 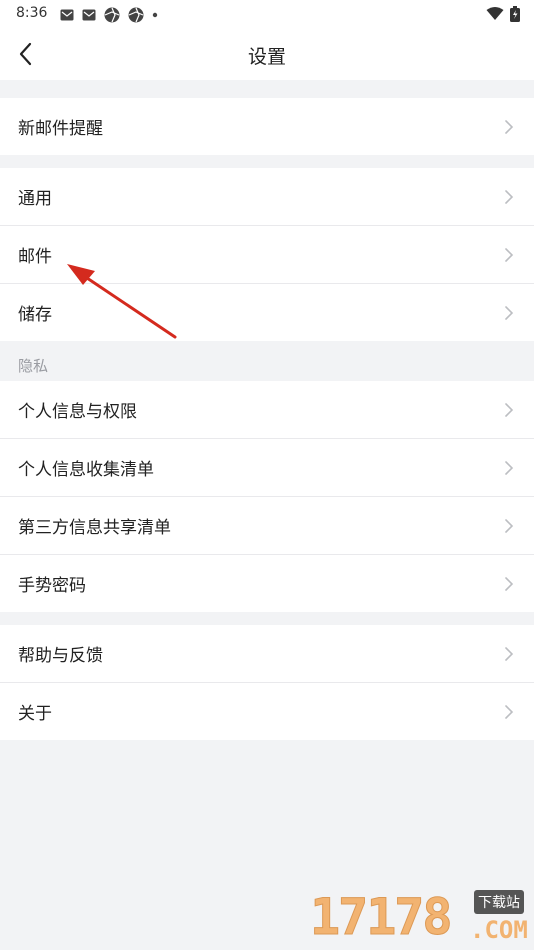 I want to click on watermark-logo: 17178 下载站 .COM, so click(x=420, y=919).